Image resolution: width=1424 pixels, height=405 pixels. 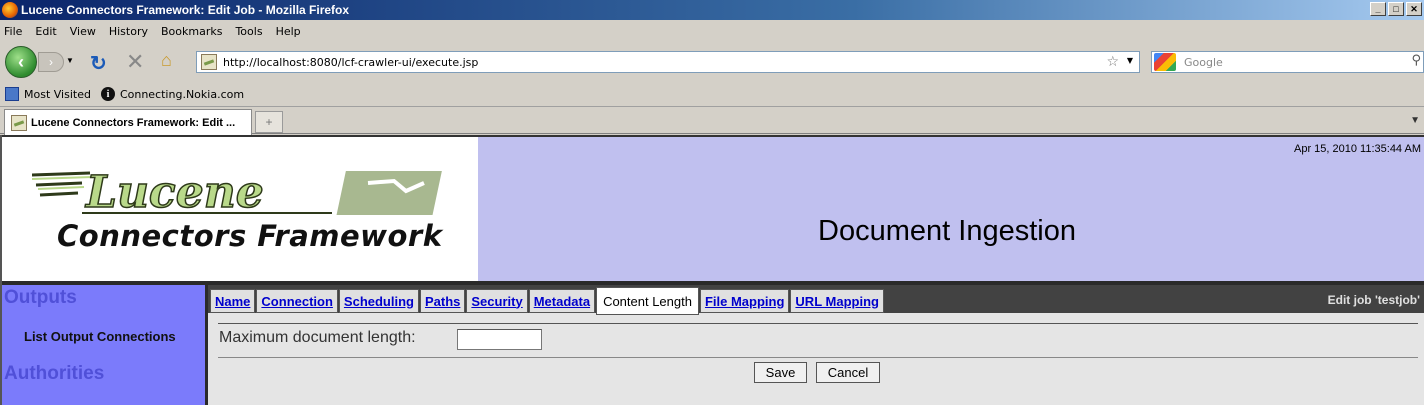 What do you see at coordinates (947, 231) in the screenshot?
I see `page-title-text: Document Ingestion` at bounding box center [947, 231].